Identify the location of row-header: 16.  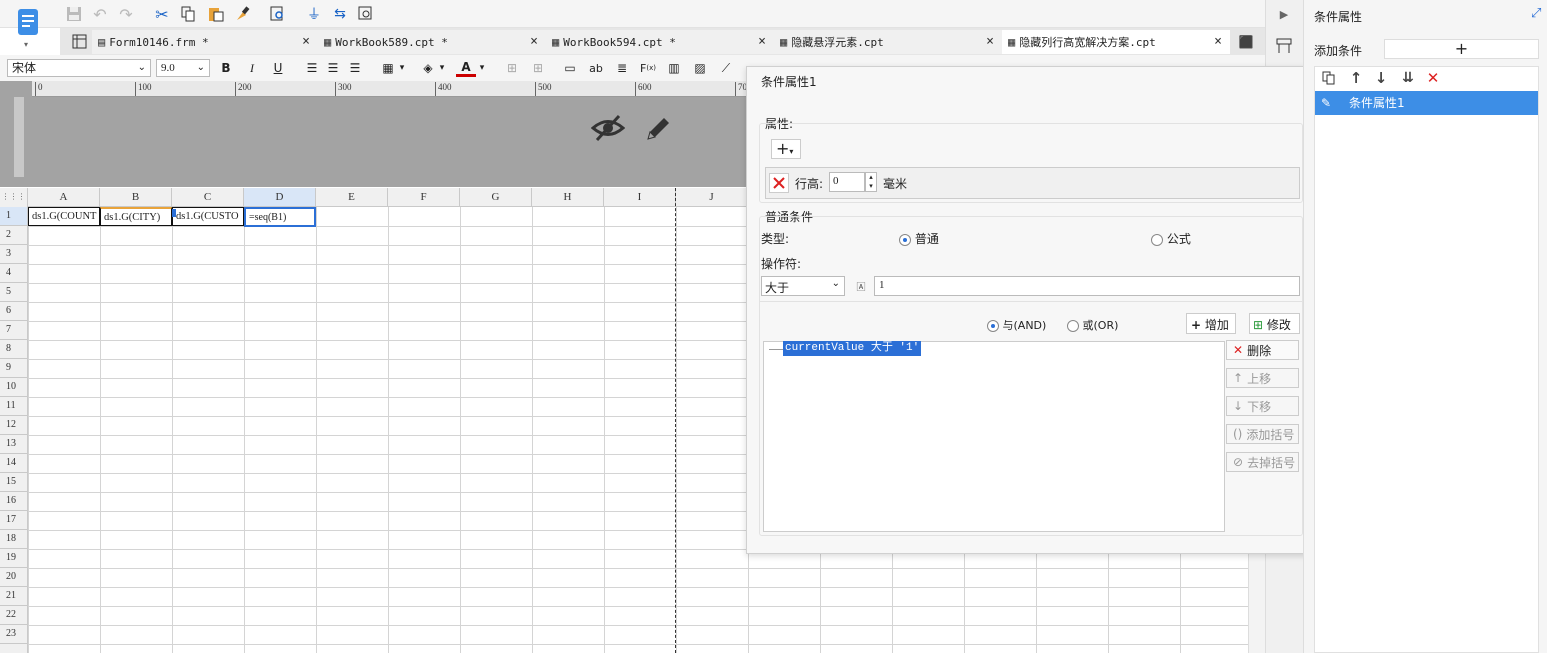
(13, 501).